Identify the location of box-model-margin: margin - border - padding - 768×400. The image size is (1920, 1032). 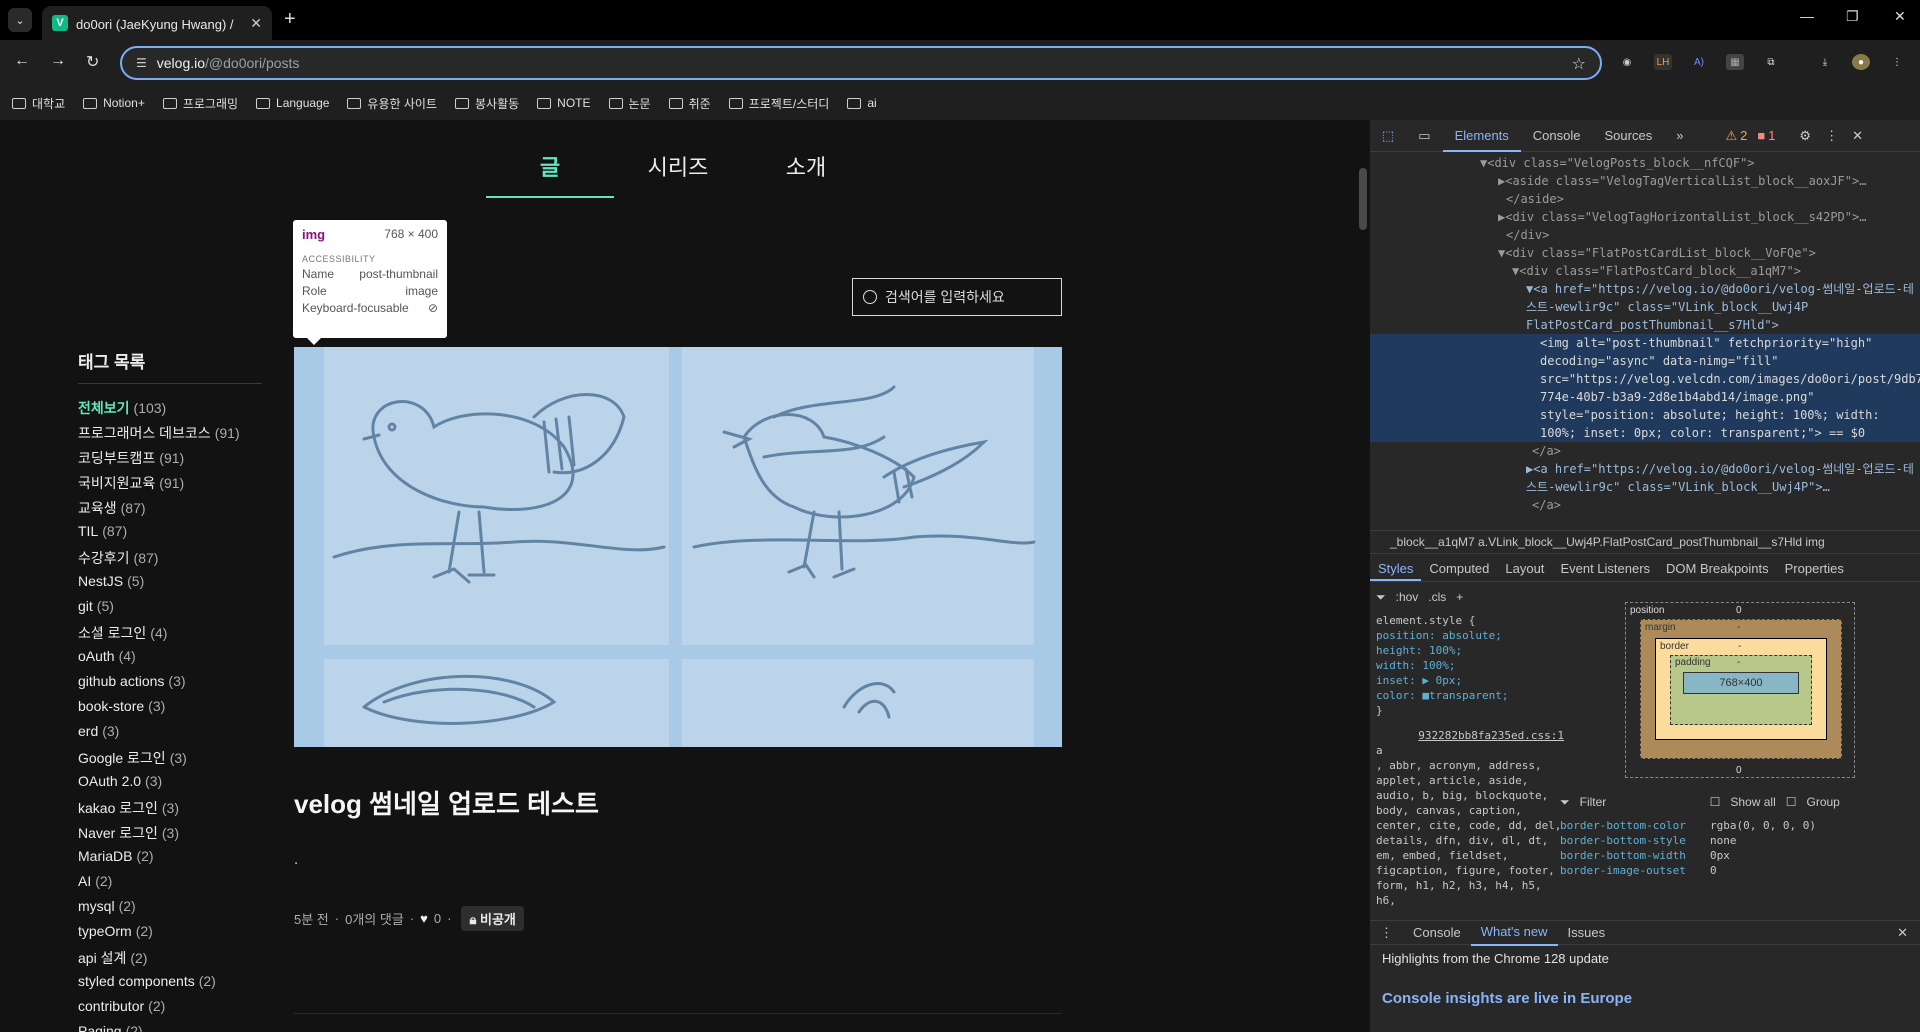
(1741, 689).